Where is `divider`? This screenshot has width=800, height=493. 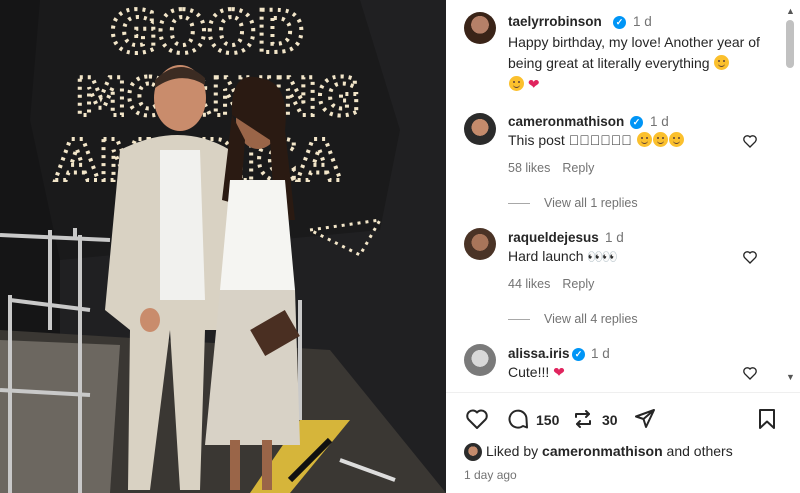
divider is located at coordinates (623, 392).